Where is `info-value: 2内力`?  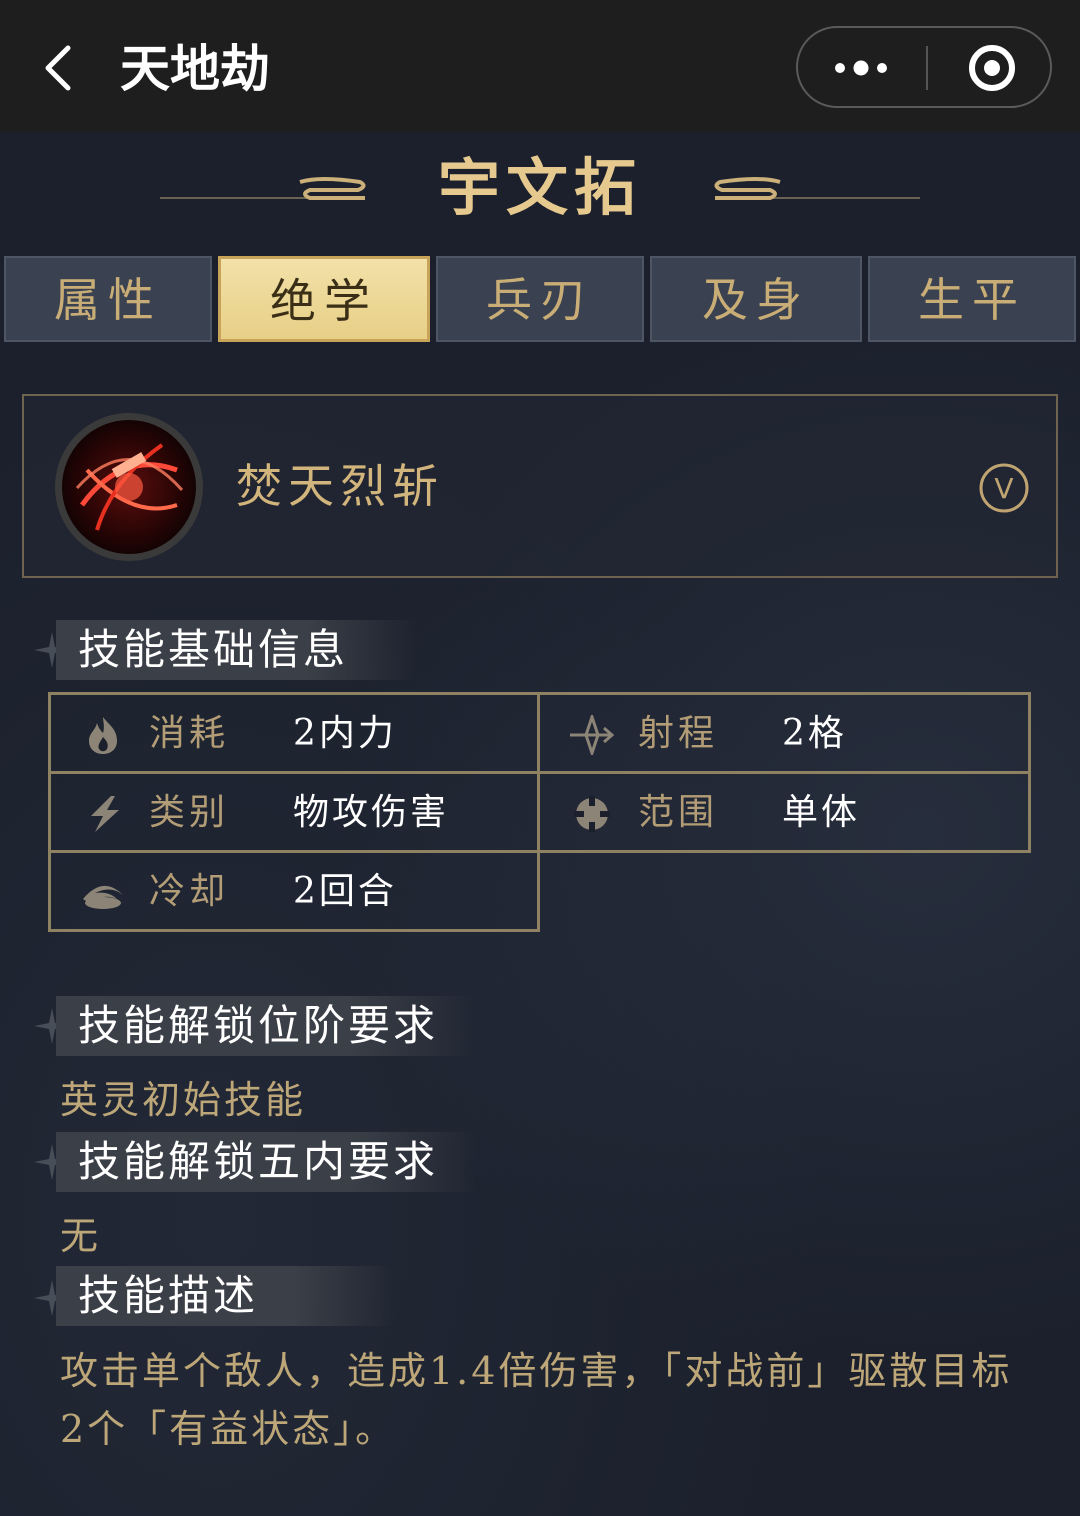
info-value: 2内力 is located at coordinates (345, 733).